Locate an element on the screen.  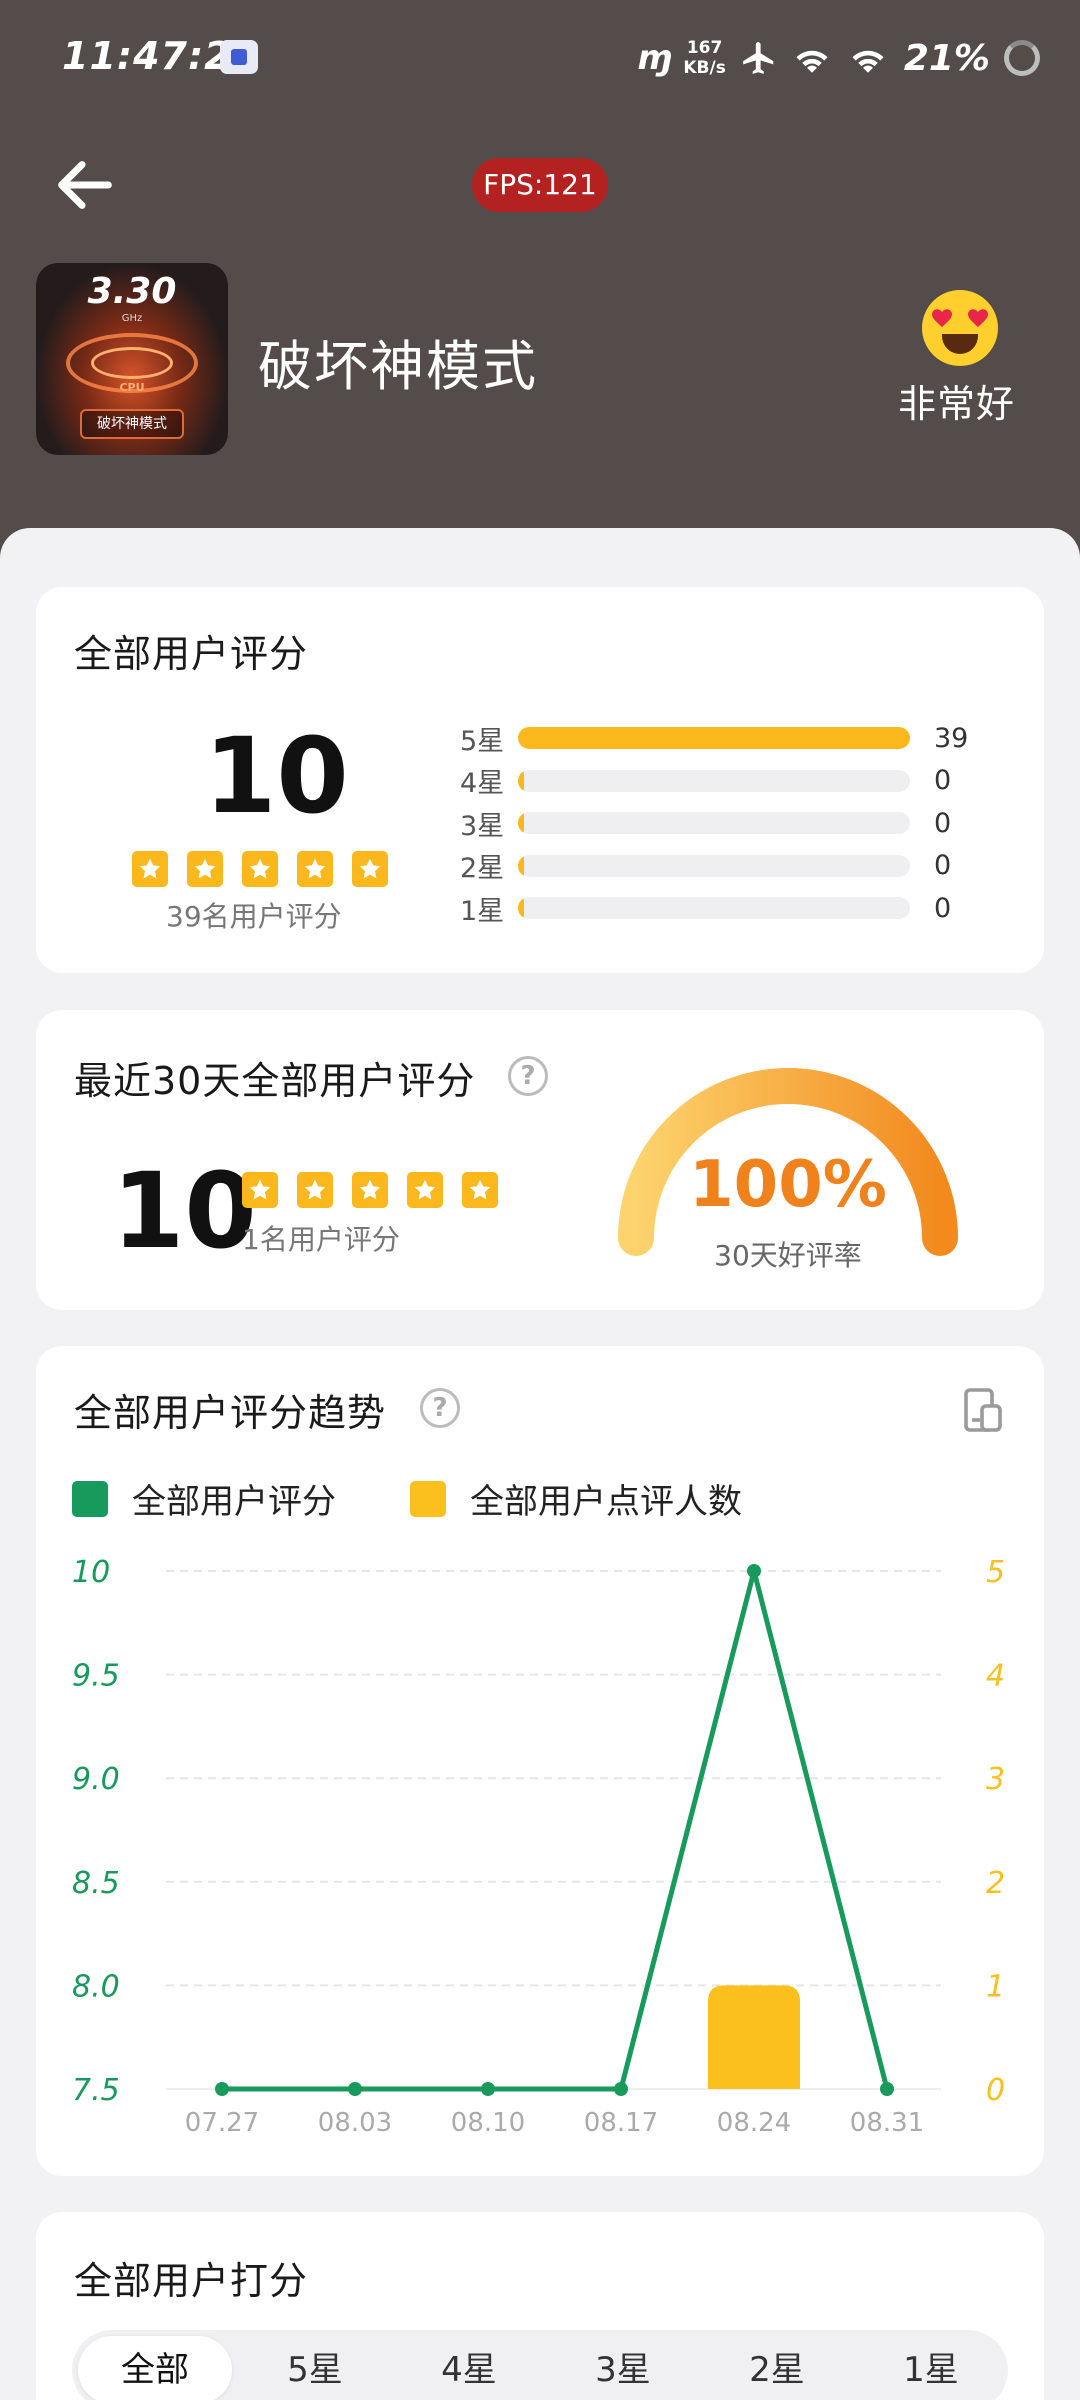
distribution-row: 3星 0 is located at coordinates (730, 823).